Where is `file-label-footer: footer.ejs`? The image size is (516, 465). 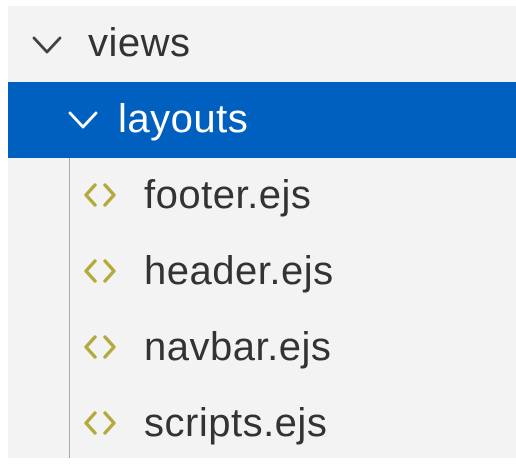 file-label-footer: footer.ejs is located at coordinates (228, 195).